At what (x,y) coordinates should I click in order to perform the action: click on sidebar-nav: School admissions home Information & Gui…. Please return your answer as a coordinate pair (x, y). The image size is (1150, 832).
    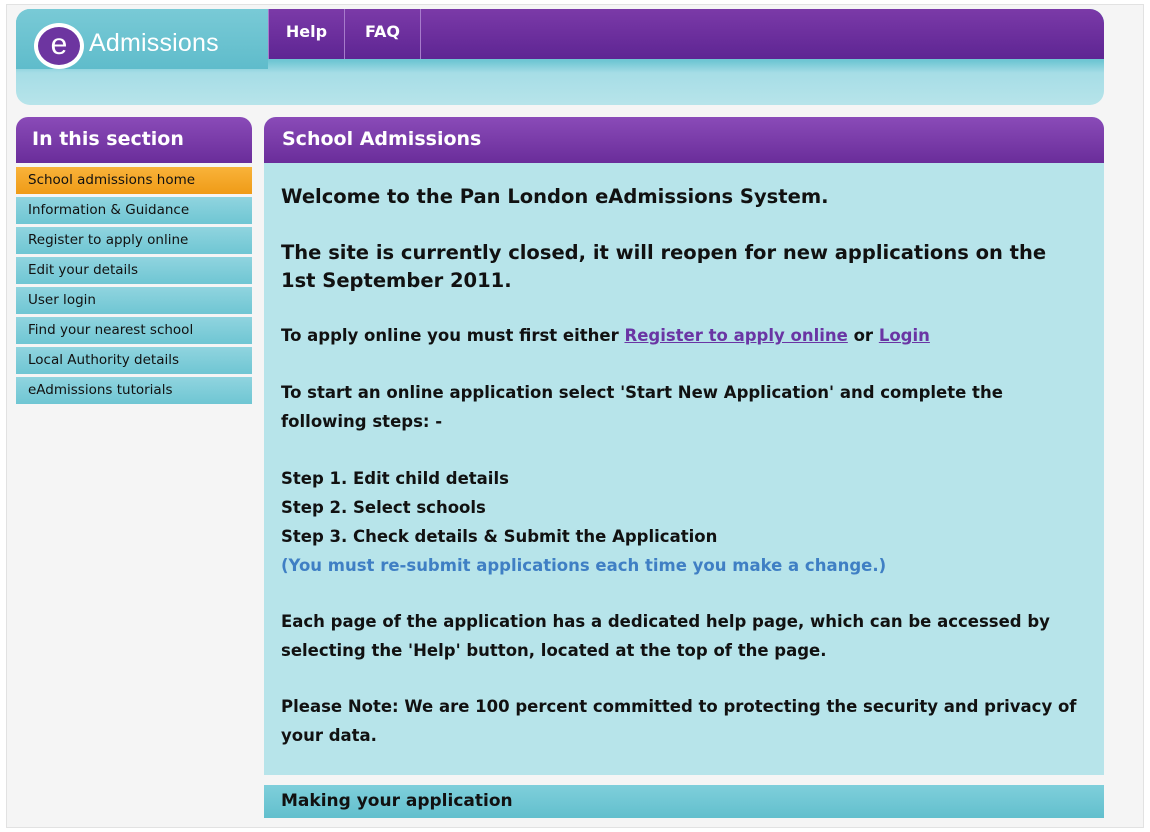
    Looking at the image, I should click on (134, 287).